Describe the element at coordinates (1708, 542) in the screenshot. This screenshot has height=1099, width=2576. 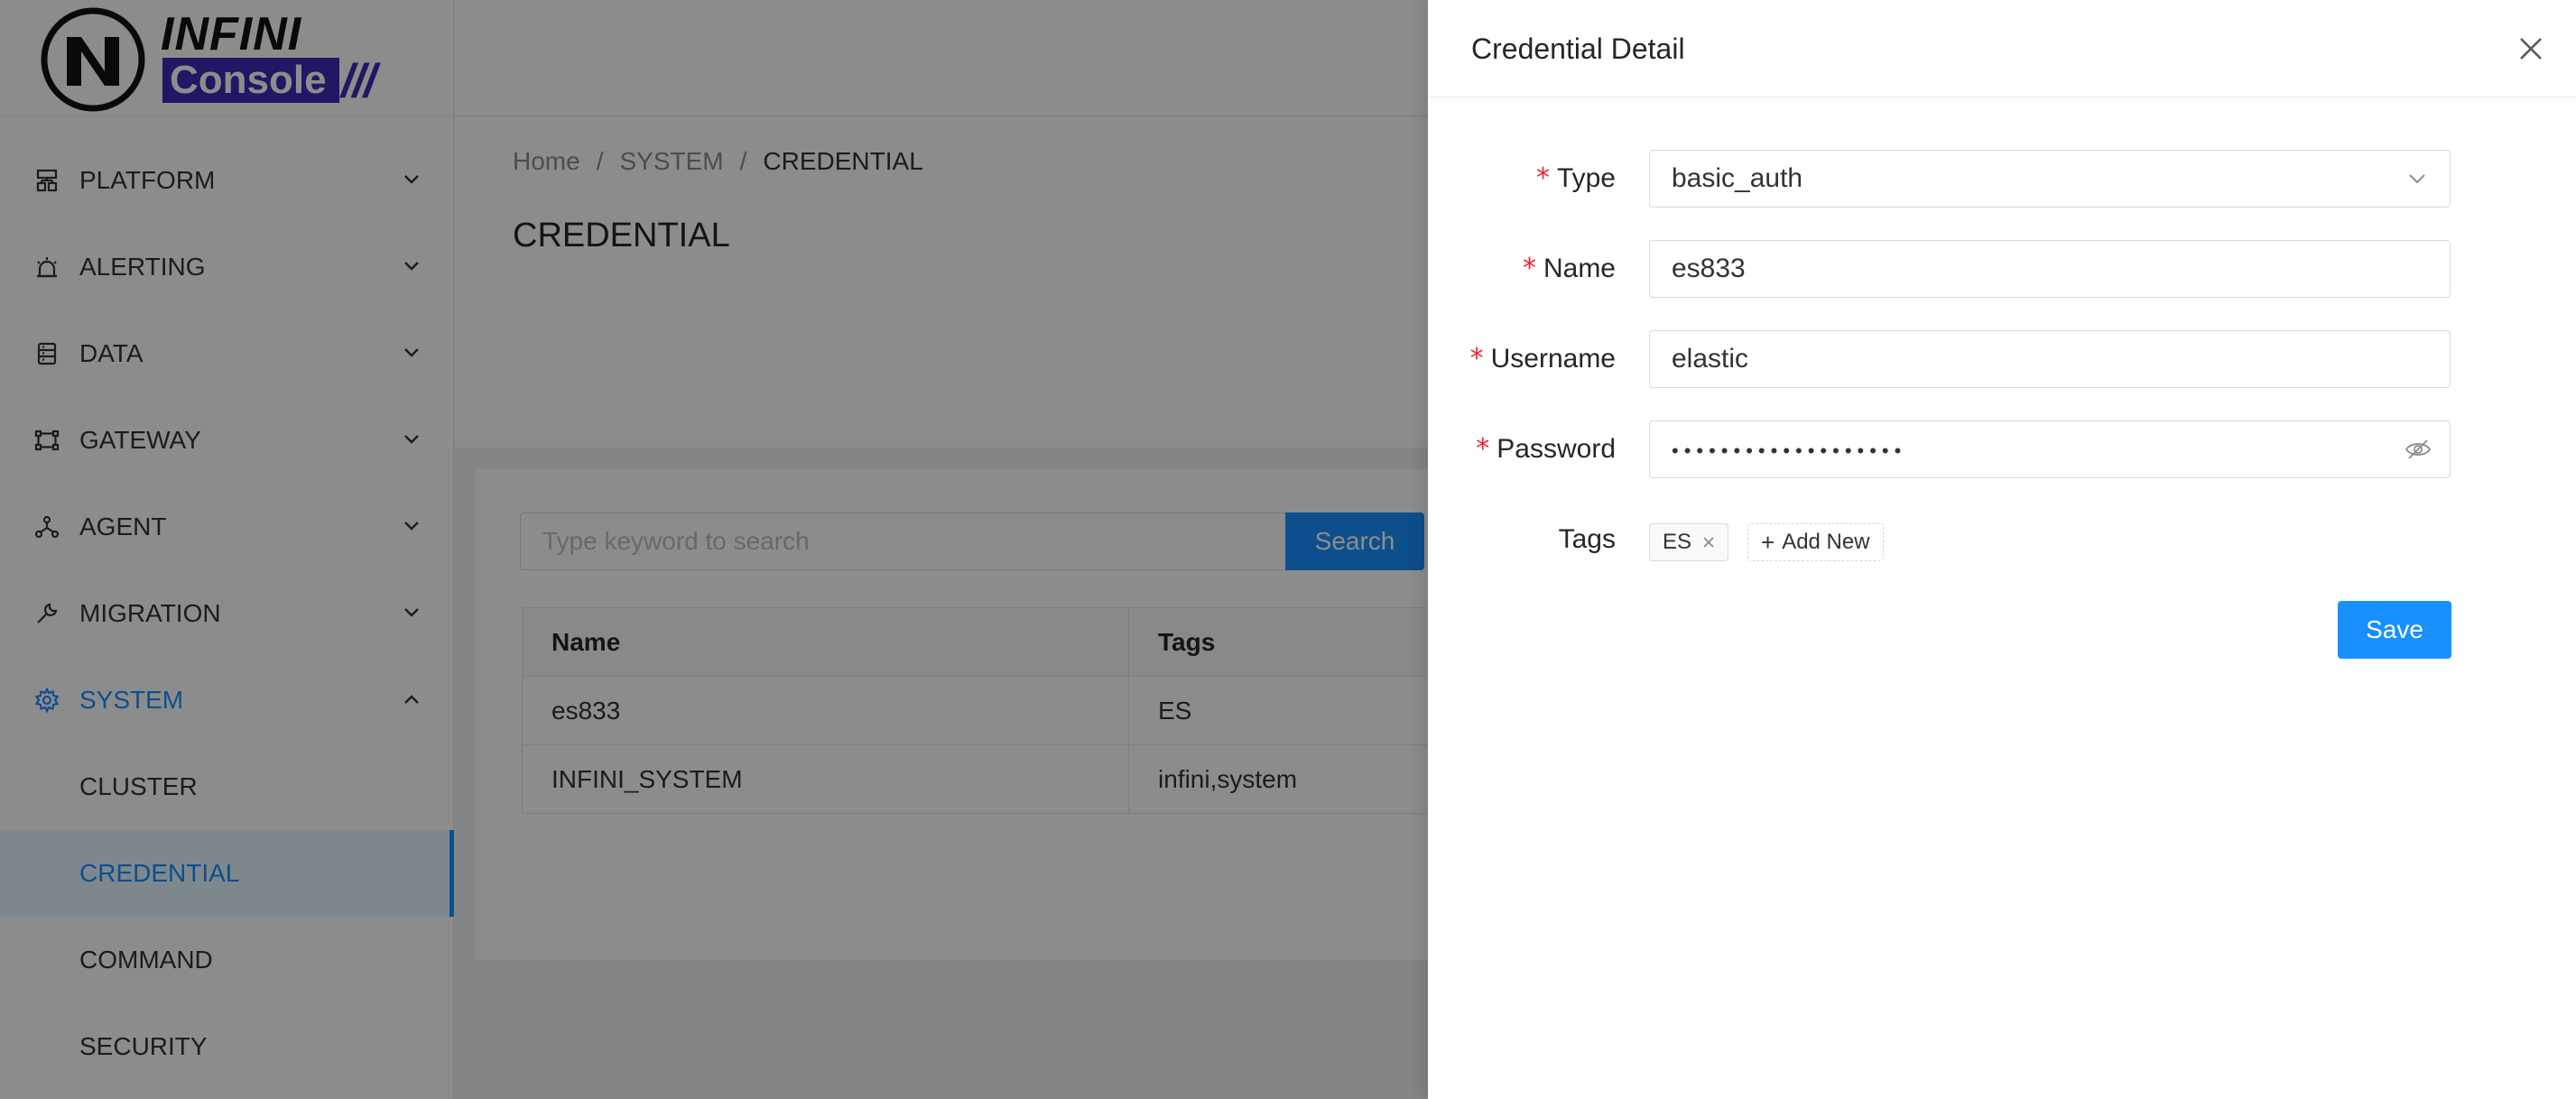
I see `tag-close-icon` at that location.